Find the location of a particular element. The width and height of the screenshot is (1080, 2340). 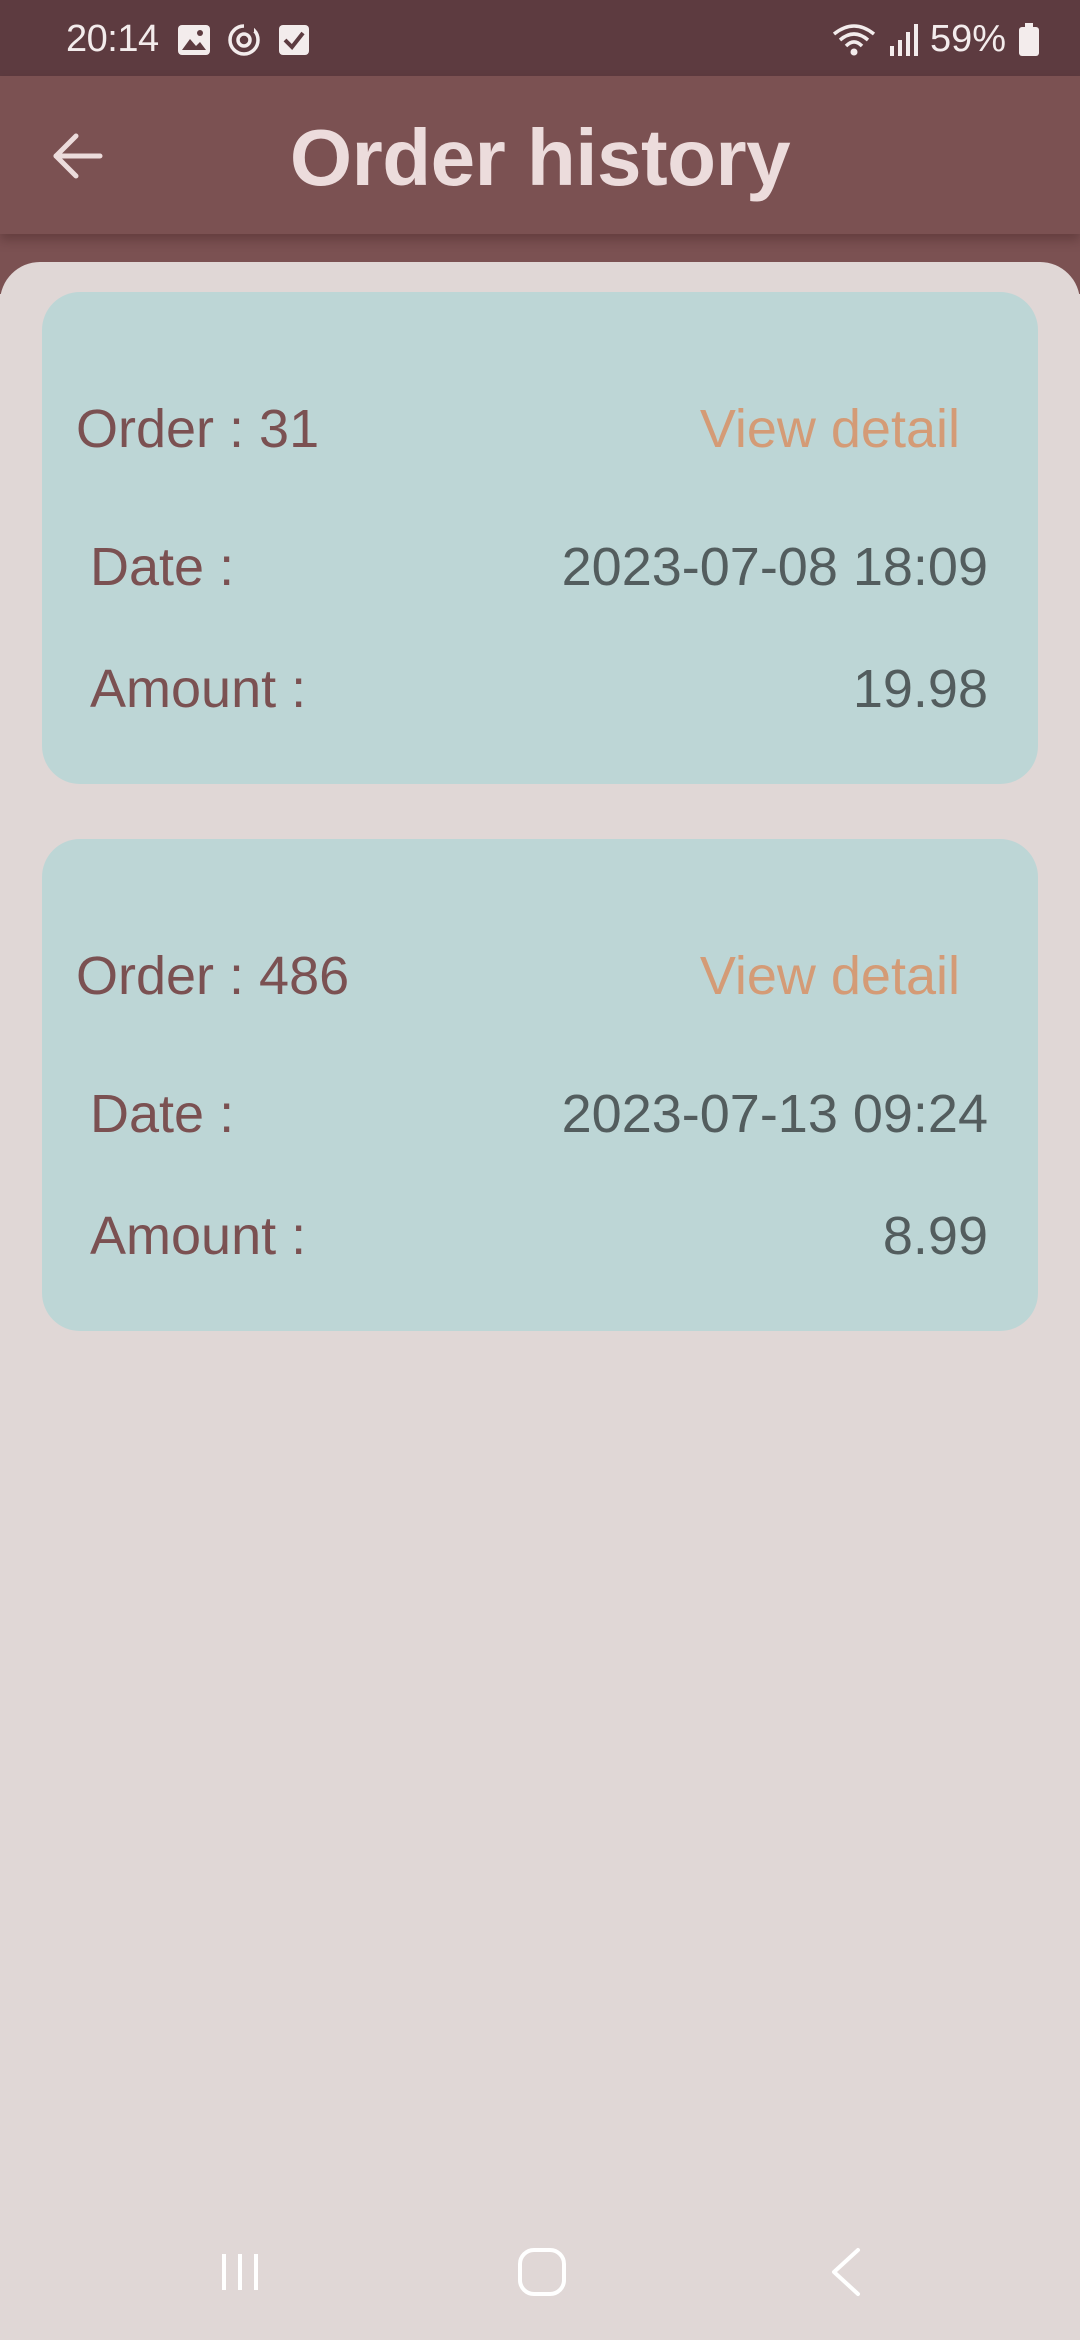

battery-icon is located at coordinates (1029, 39).